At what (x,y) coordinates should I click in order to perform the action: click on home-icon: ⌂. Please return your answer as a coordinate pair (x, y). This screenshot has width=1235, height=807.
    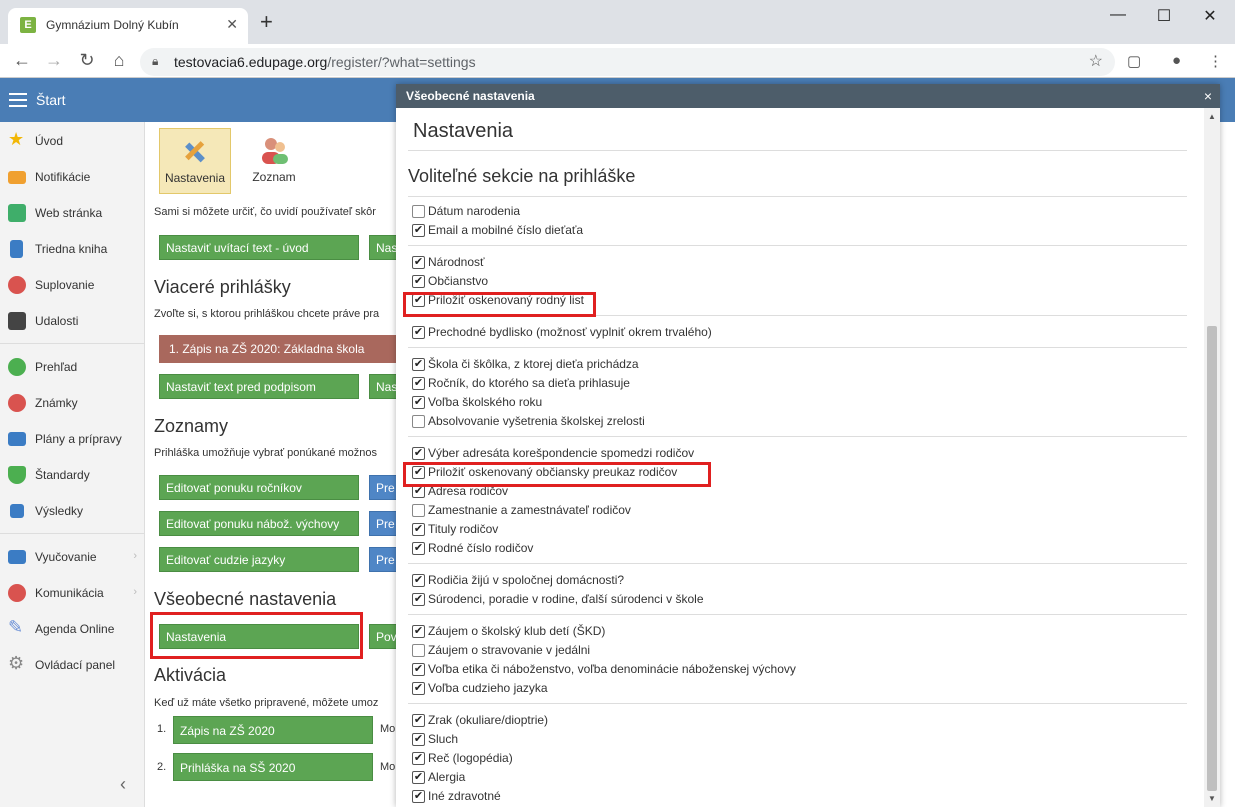
    Looking at the image, I should click on (119, 60).